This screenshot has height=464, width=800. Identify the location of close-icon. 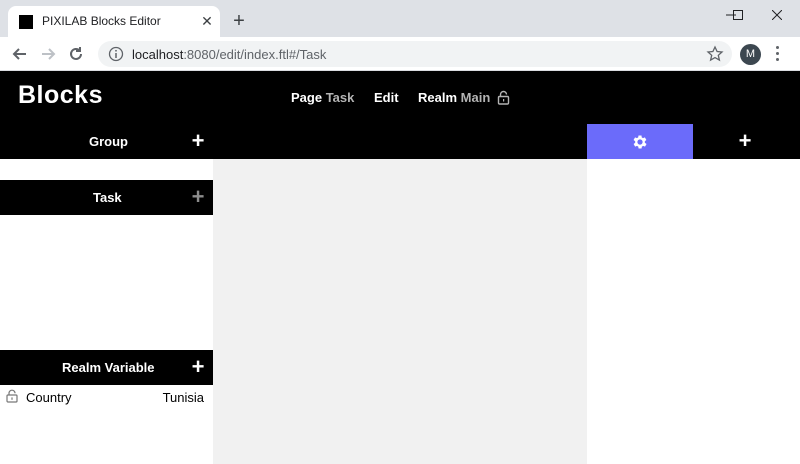
(777, 15).